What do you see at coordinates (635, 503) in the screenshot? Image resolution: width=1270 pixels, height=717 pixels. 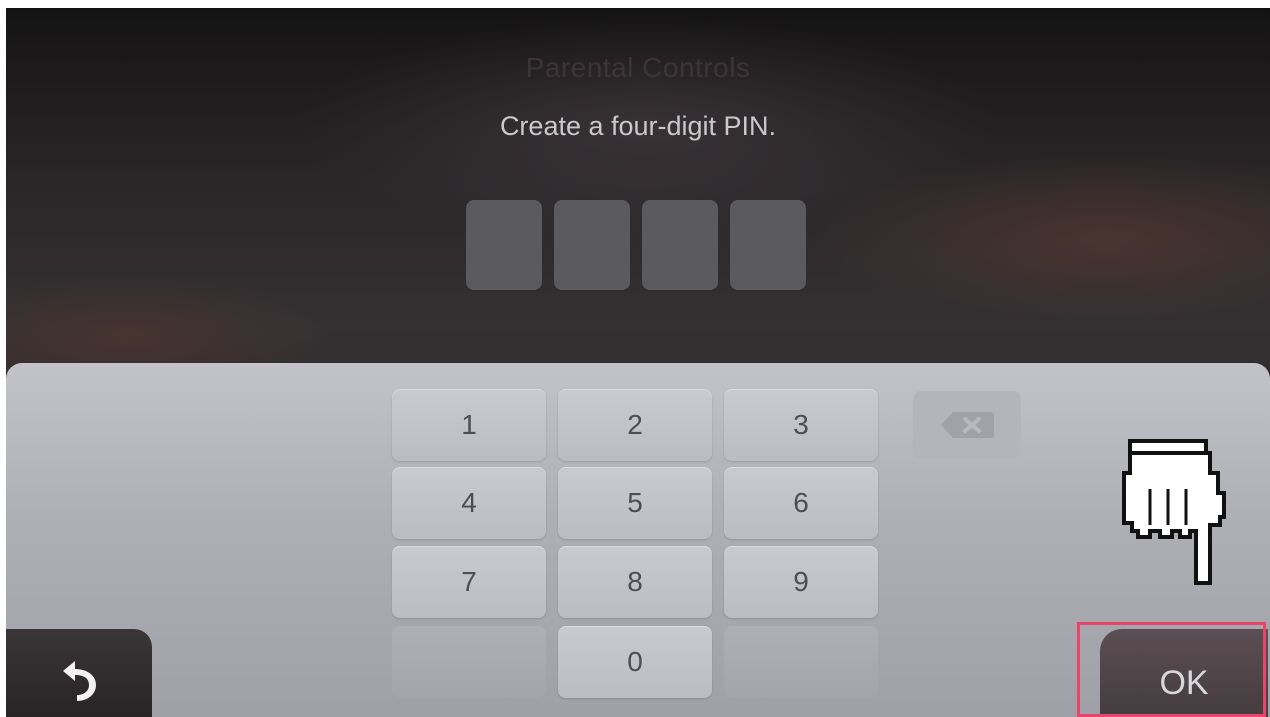 I see `key-5: 5` at bounding box center [635, 503].